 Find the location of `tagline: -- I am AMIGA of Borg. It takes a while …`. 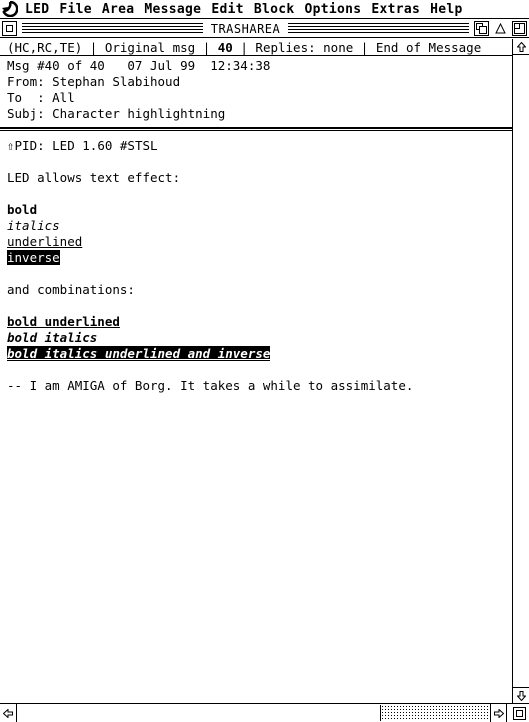

tagline: -- I am AMIGA of Borg. It takes a while … is located at coordinates (210, 385).